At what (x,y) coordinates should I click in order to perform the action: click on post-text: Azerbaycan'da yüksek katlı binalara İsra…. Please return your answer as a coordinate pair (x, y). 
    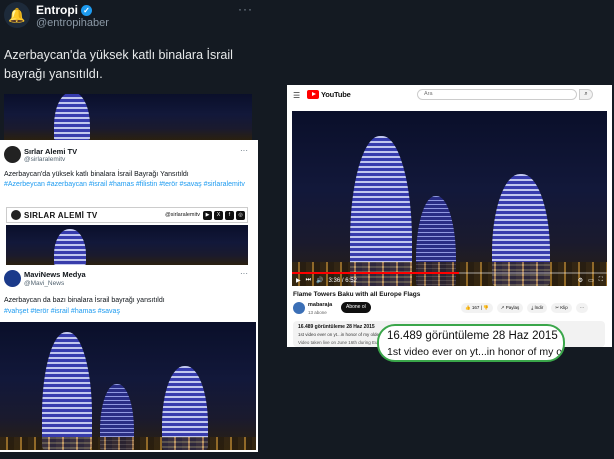
    Looking at the image, I should click on (96, 174).